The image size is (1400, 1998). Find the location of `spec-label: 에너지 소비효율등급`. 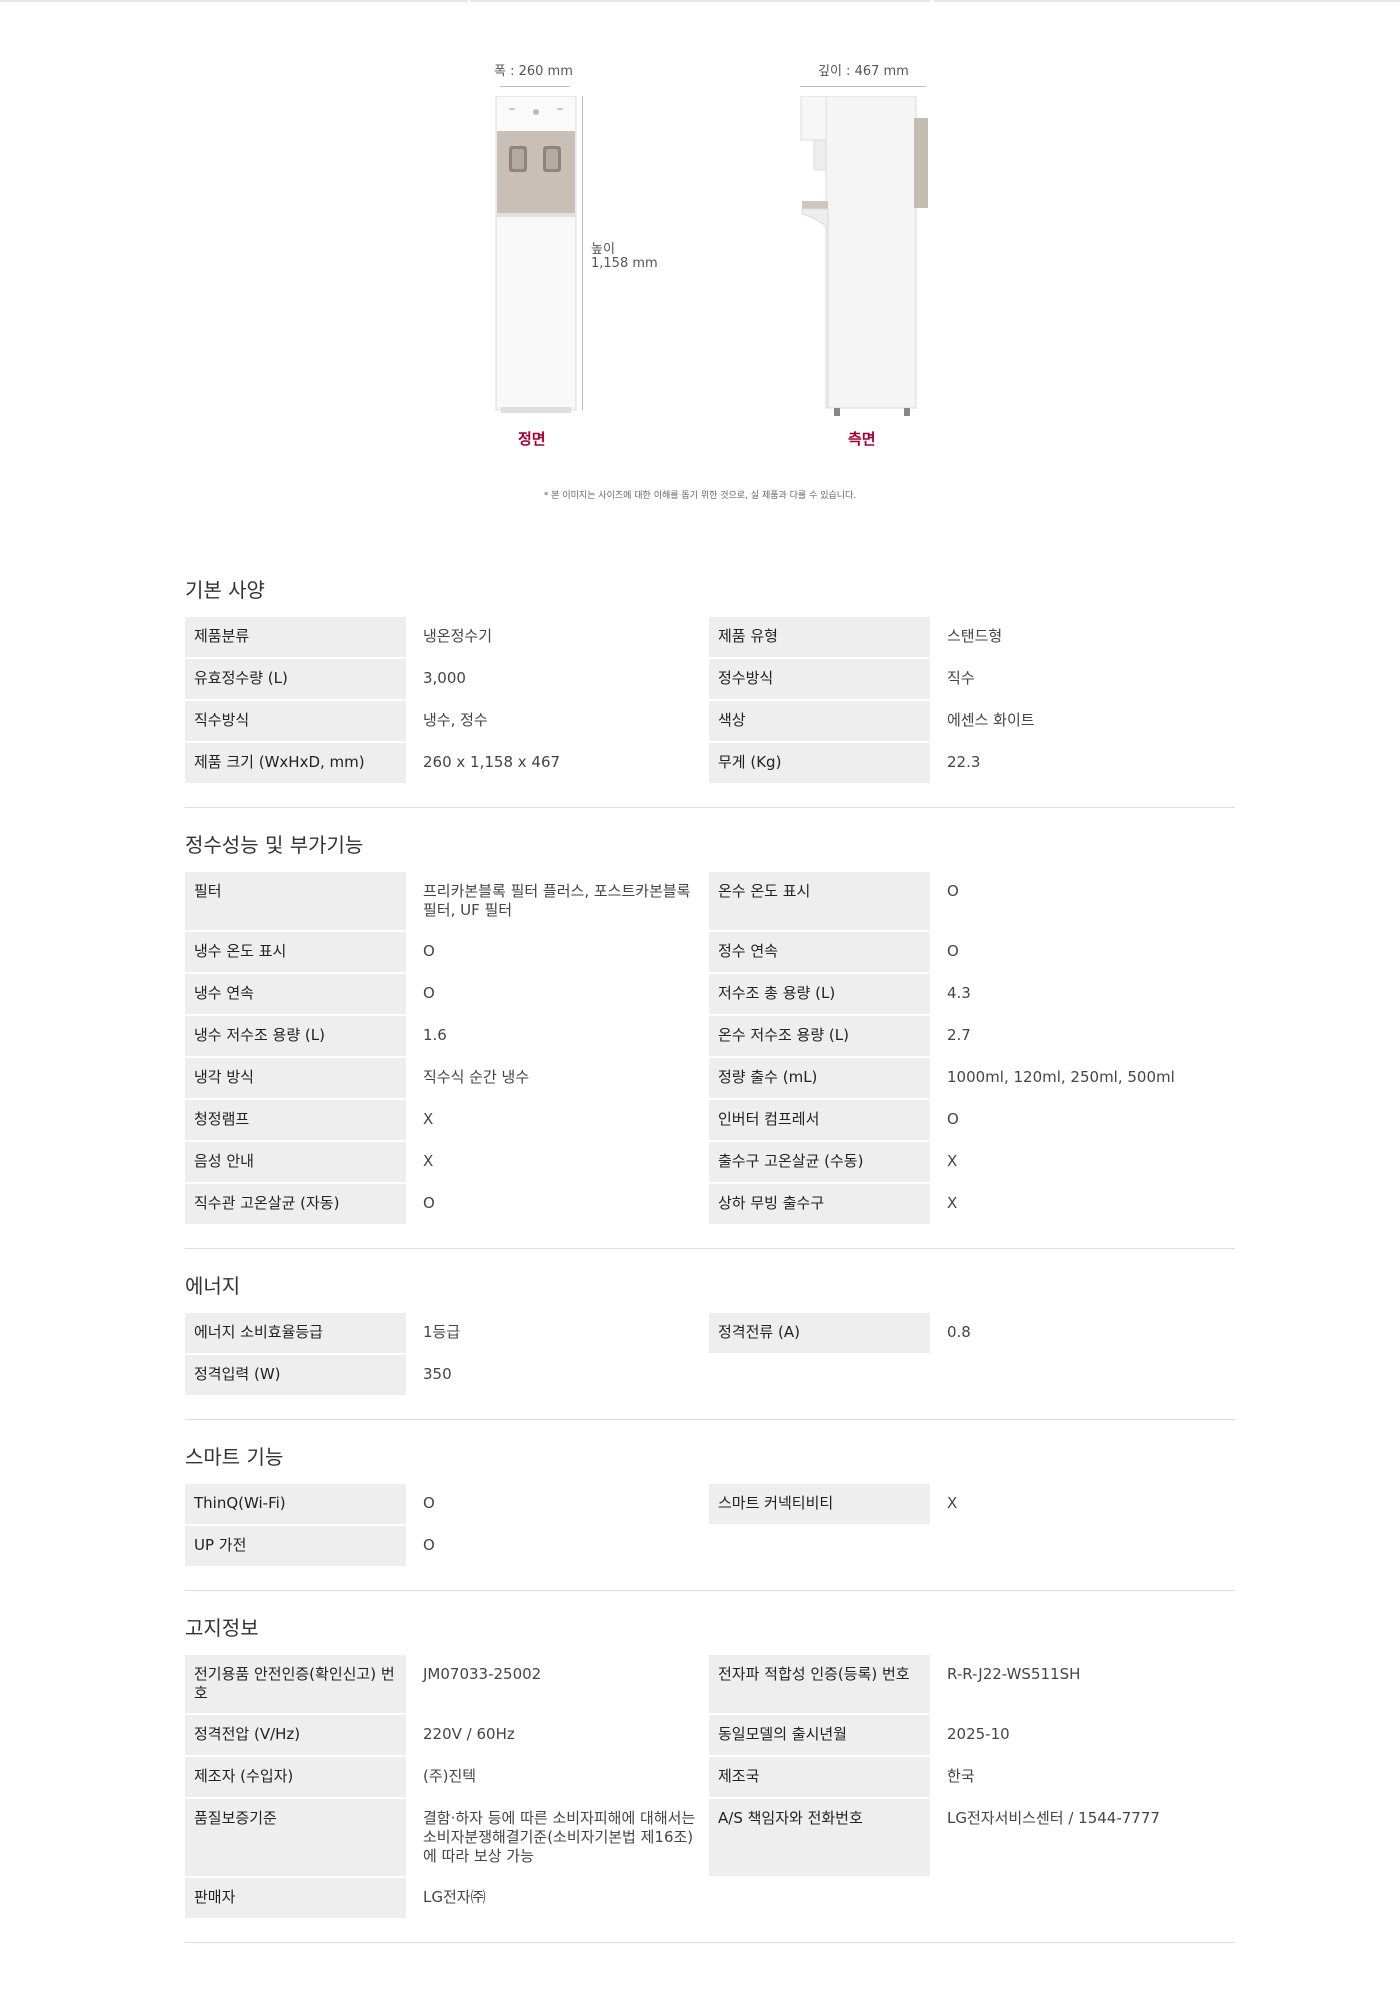

spec-label: 에너지 소비효율등급 is located at coordinates (295, 1333).